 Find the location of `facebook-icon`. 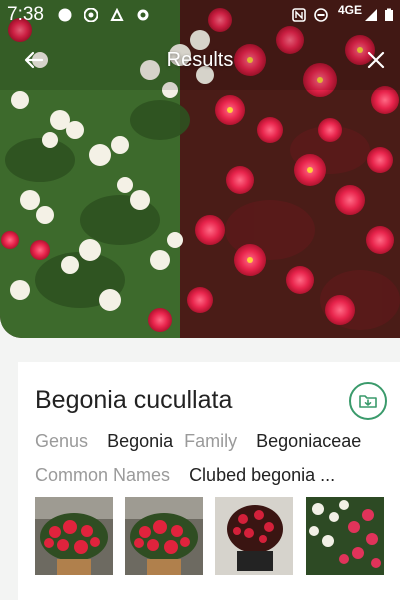

facebook-icon is located at coordinates (65, 15).